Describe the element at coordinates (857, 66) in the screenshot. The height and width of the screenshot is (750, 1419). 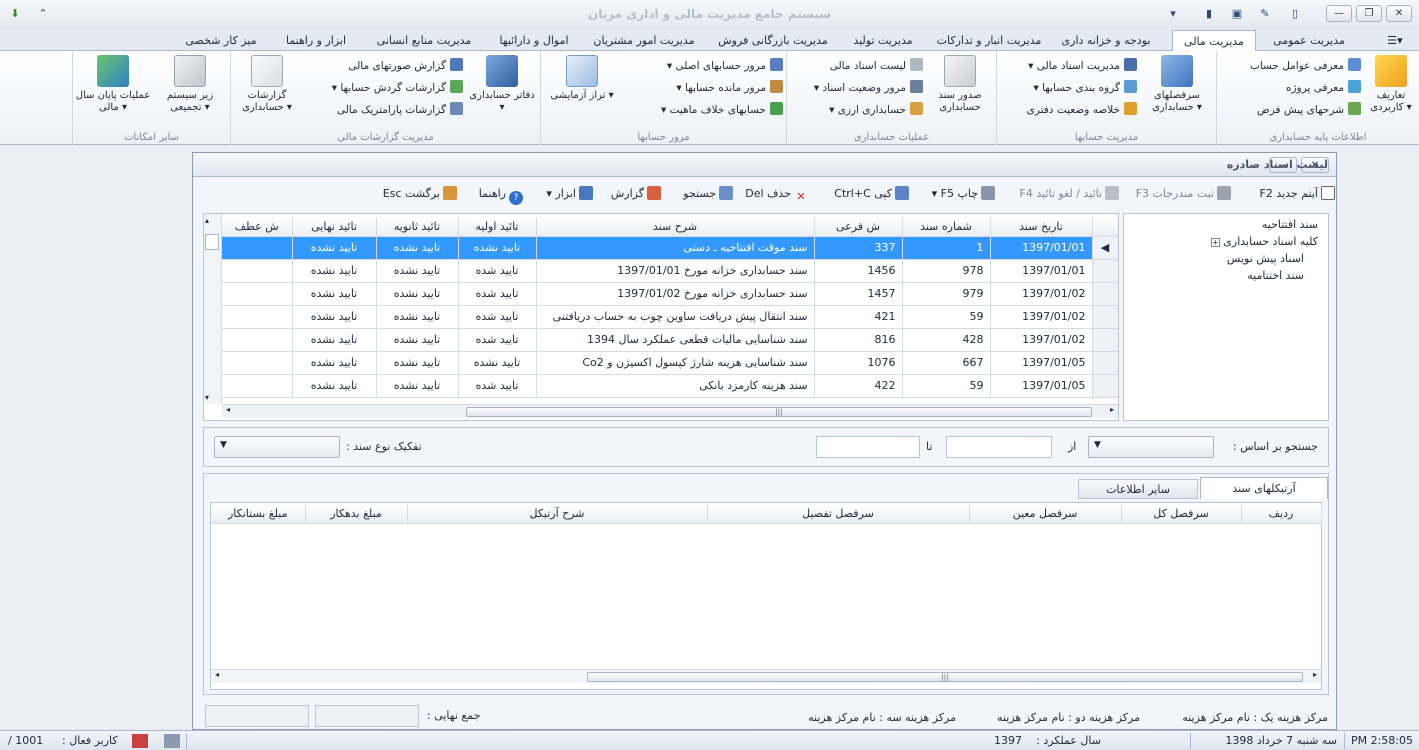
I see `financial-docs-list-button: لیست اسناد مالی` at that location.